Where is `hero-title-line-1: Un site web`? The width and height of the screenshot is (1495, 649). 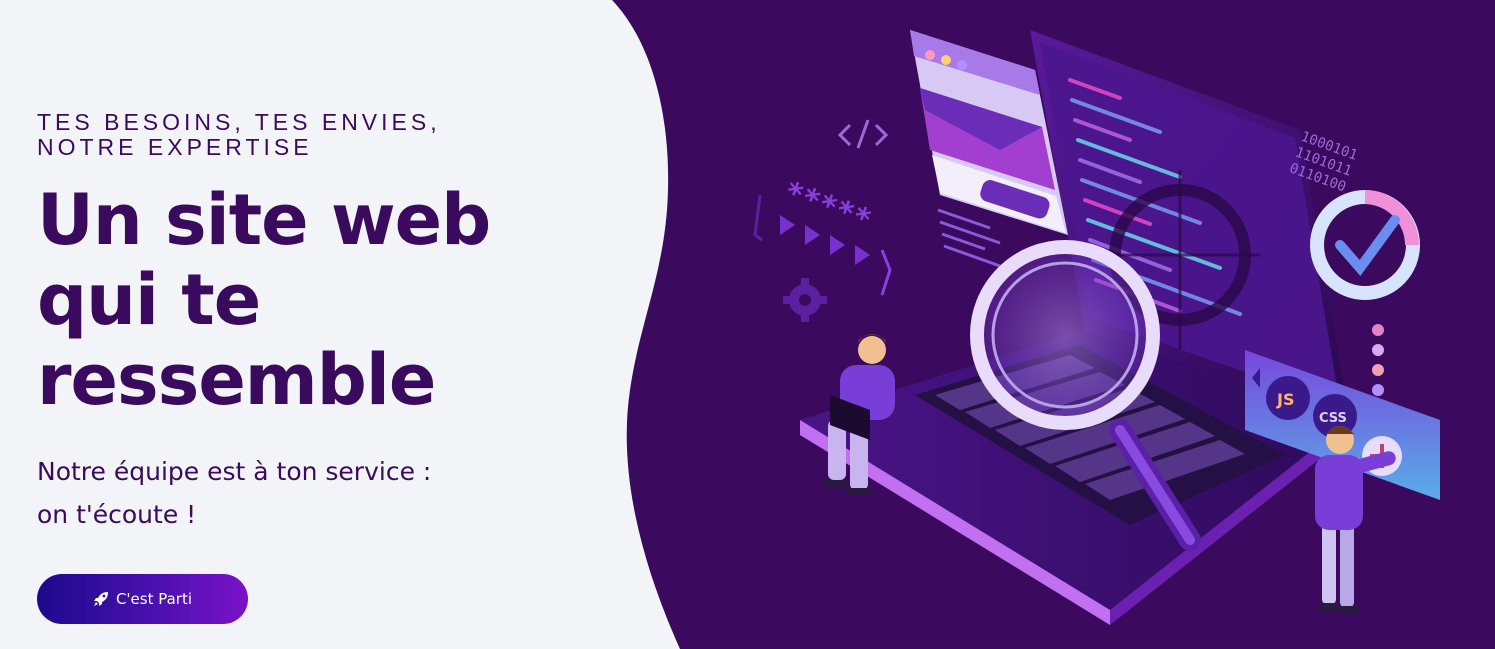 hero-title-line-1: Un site web is located at coordinates (264, 220).